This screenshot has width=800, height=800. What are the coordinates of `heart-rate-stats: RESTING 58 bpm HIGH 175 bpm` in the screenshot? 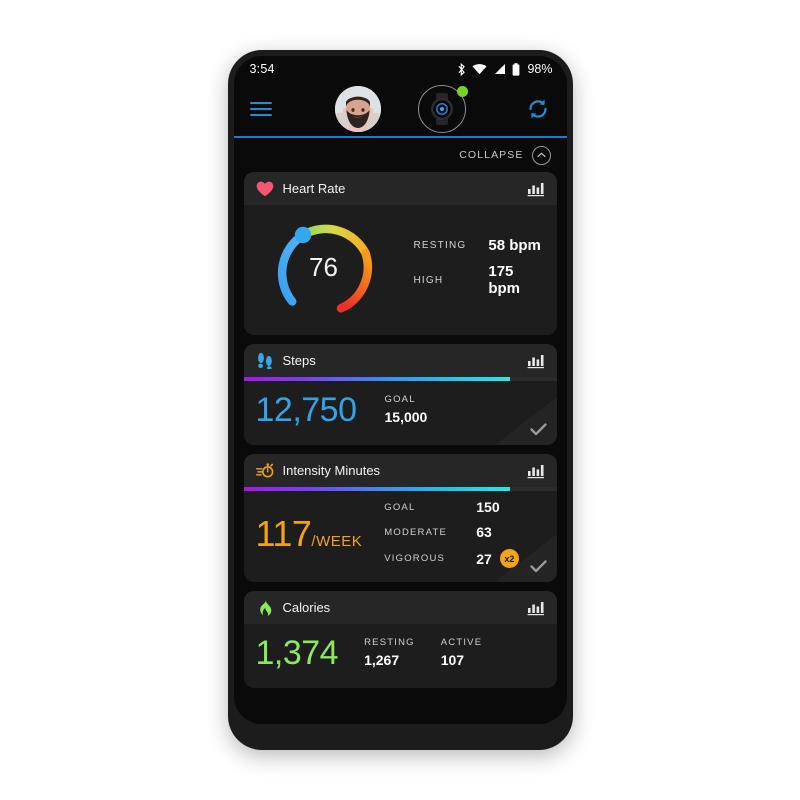 It's located at (479, 267).